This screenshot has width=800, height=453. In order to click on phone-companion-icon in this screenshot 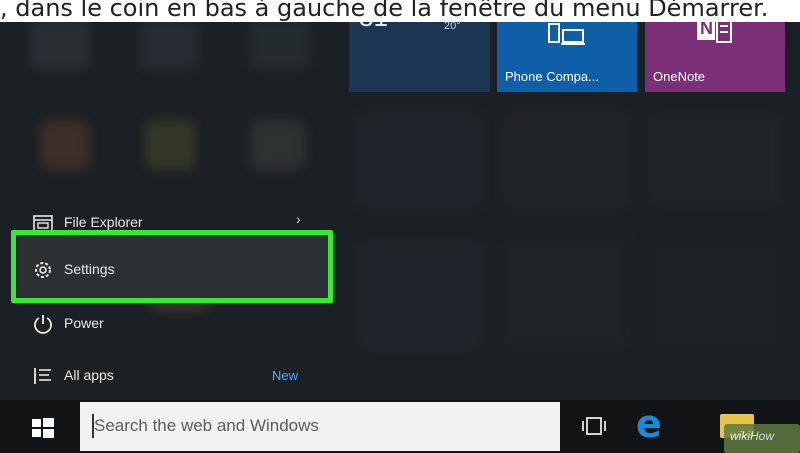, I will do `click(566, 34)`.